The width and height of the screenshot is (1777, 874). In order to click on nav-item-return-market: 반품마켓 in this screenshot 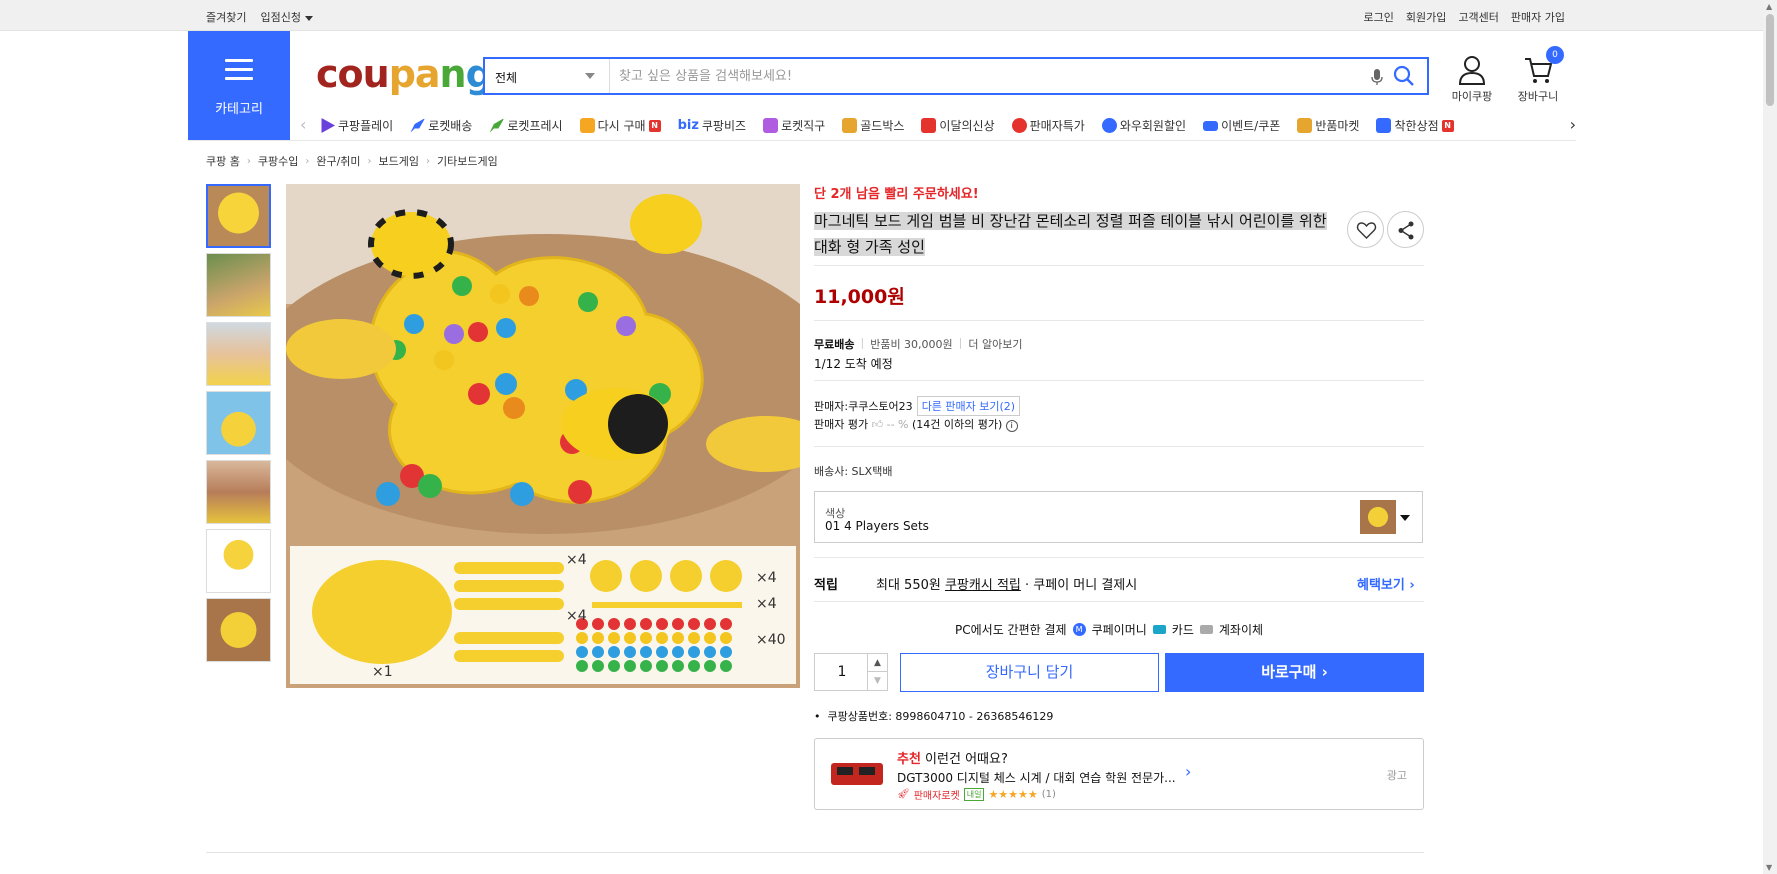, I will do `click(1328, 125)`.